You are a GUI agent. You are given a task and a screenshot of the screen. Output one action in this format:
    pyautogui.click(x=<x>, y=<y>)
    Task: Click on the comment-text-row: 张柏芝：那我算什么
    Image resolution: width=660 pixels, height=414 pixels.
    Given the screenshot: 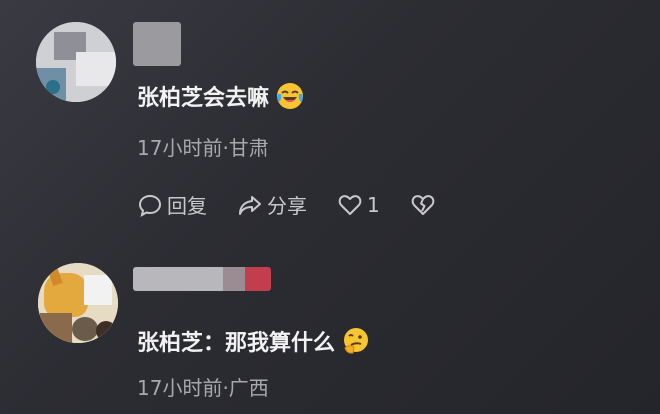 What is the action you would take?
    pyautogui.click(x=254, y=341)
    